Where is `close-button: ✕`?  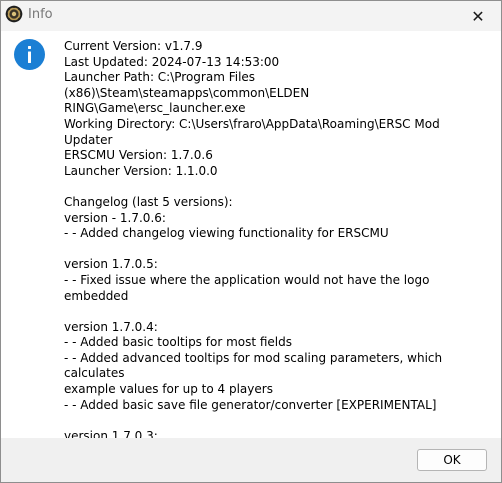 close-button: ✕ is located at coordinates (478, 16).